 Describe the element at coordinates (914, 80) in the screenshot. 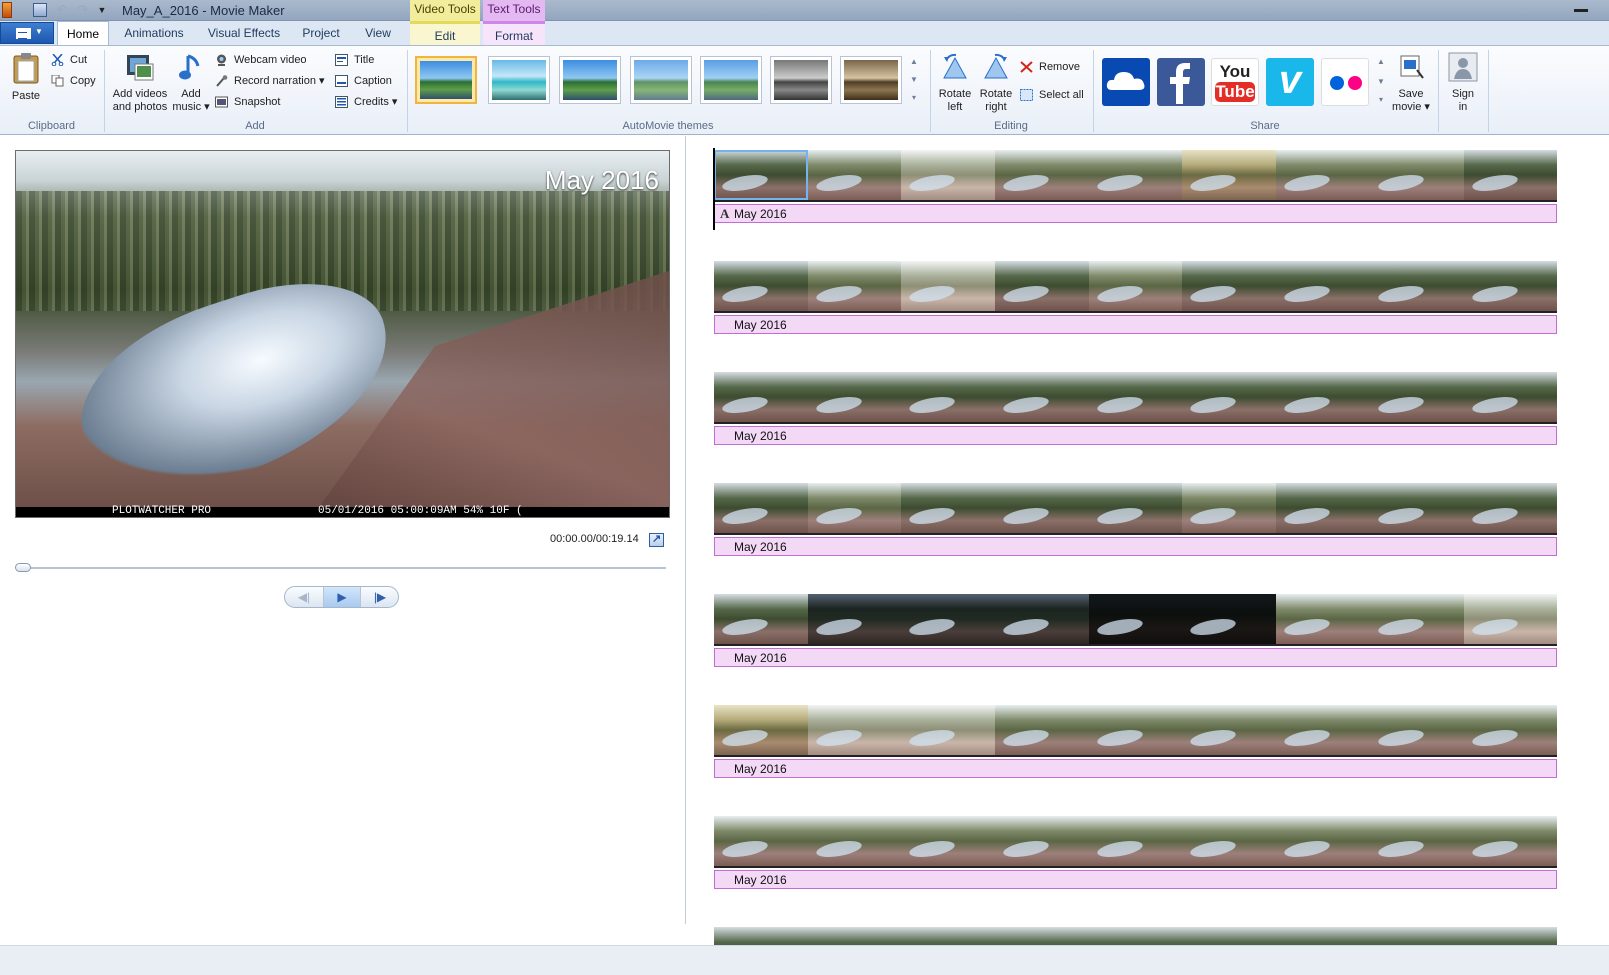

I see `themes-scroll-down-icon: ▼` at that location.